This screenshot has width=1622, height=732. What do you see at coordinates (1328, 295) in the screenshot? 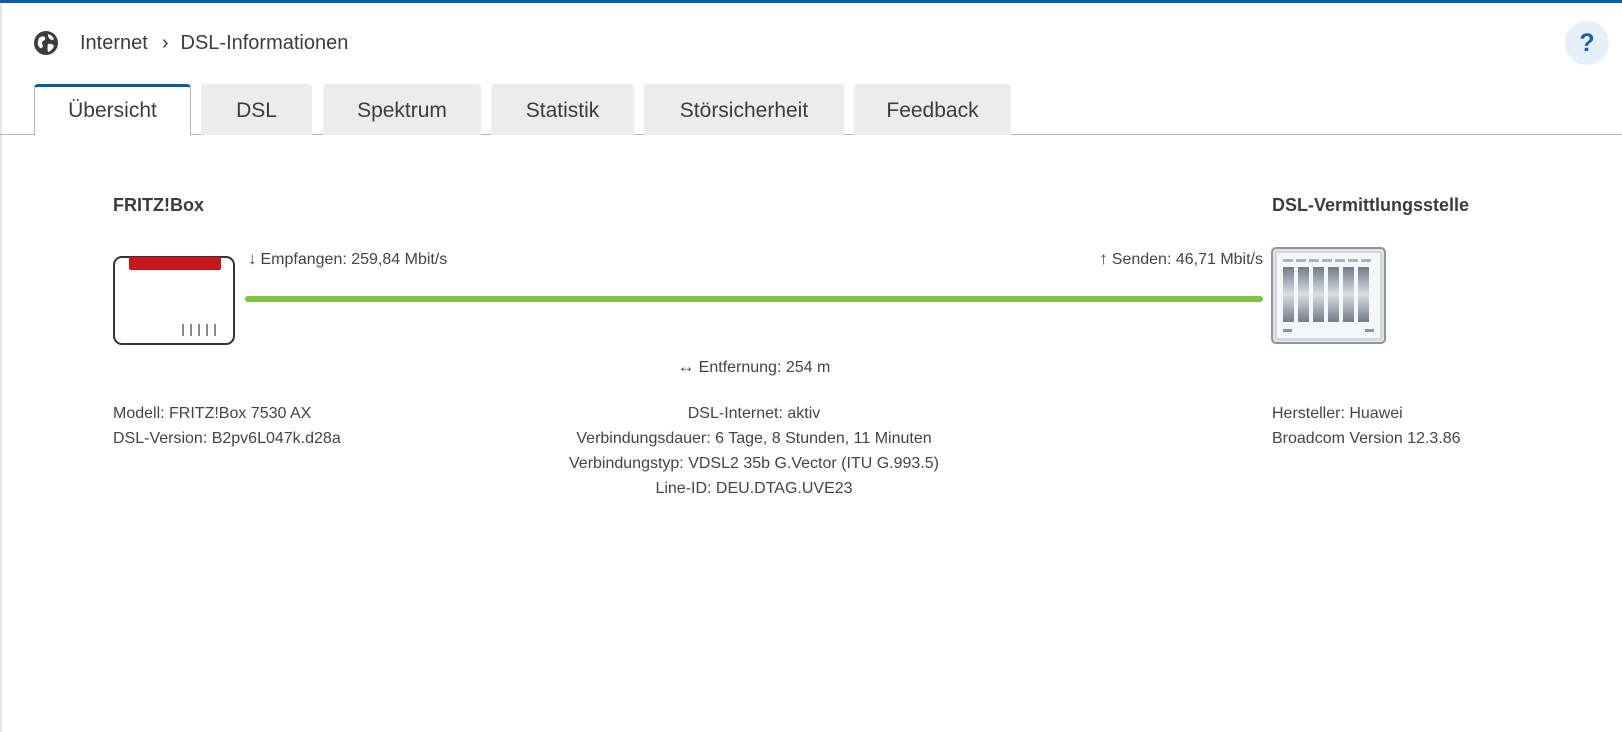
I see `dsl-exchange-icon` at bounding box center [1328, 295].